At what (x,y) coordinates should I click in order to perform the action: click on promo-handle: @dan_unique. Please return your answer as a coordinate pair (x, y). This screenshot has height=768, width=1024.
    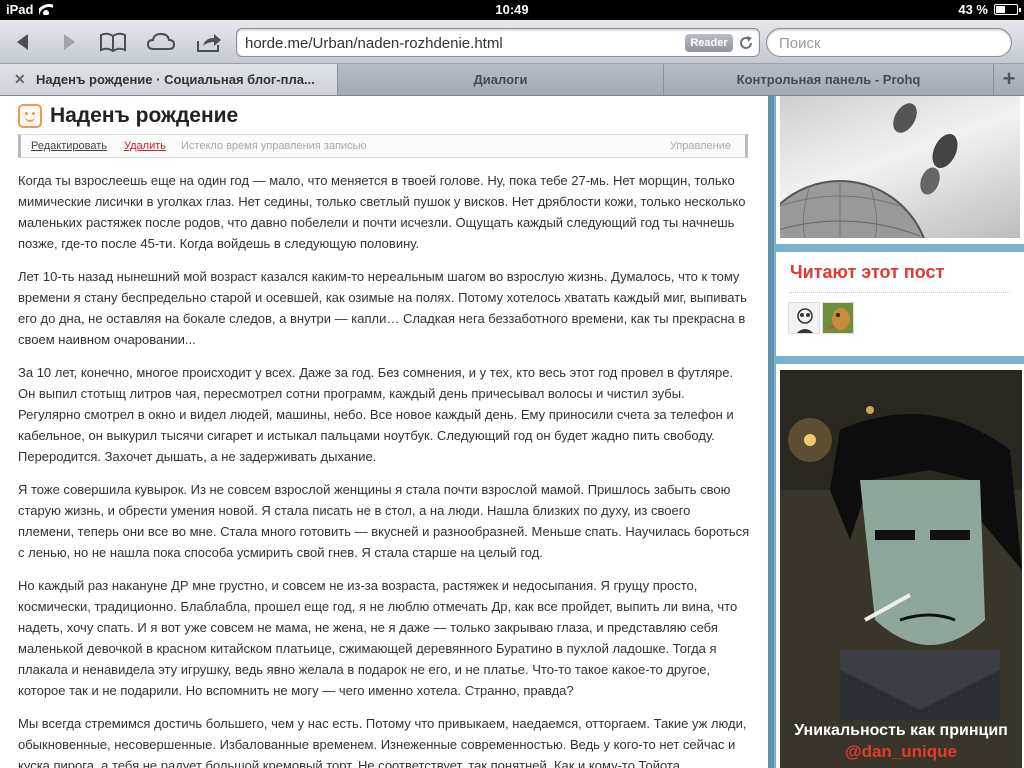
    Looking at the image, I should click on (901, 752).